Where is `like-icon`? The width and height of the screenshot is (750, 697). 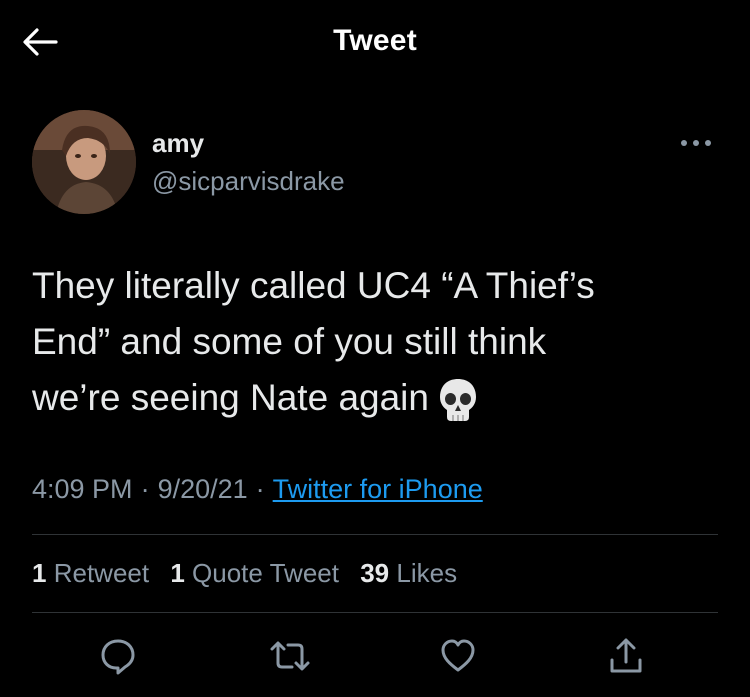 like-icon is located at coordinates (458, 655).